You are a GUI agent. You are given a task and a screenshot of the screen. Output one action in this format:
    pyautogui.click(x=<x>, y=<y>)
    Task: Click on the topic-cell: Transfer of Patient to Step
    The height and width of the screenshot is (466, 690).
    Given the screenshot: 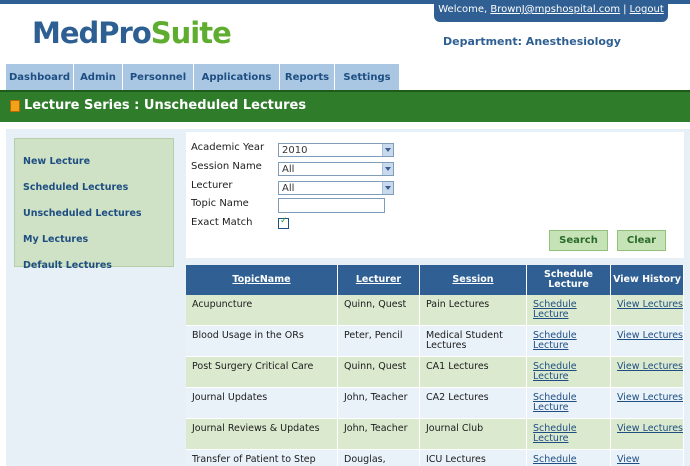 What is the action you would take?
    pyautogui.click(x=262, y=458)
    